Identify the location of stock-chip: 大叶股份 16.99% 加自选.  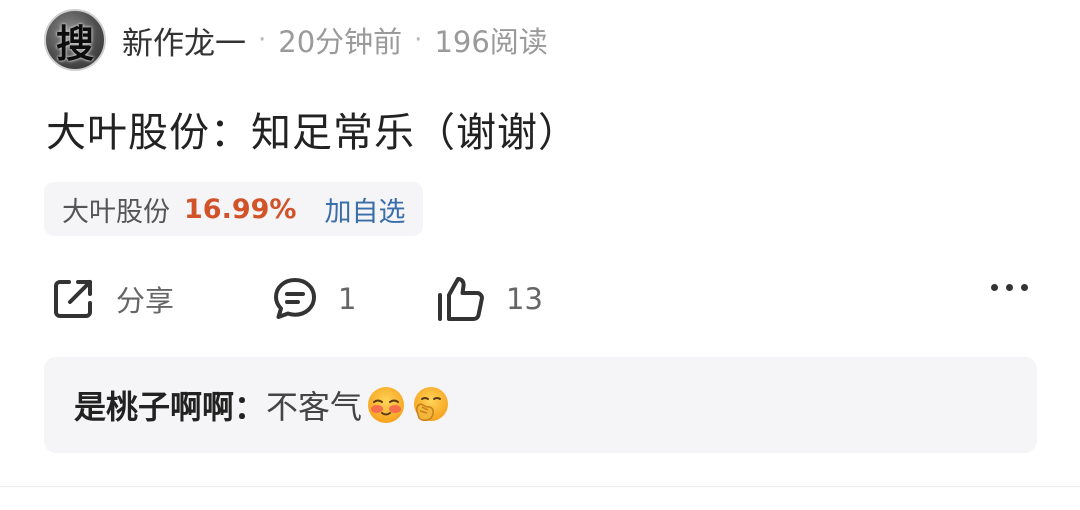
(234, 209).